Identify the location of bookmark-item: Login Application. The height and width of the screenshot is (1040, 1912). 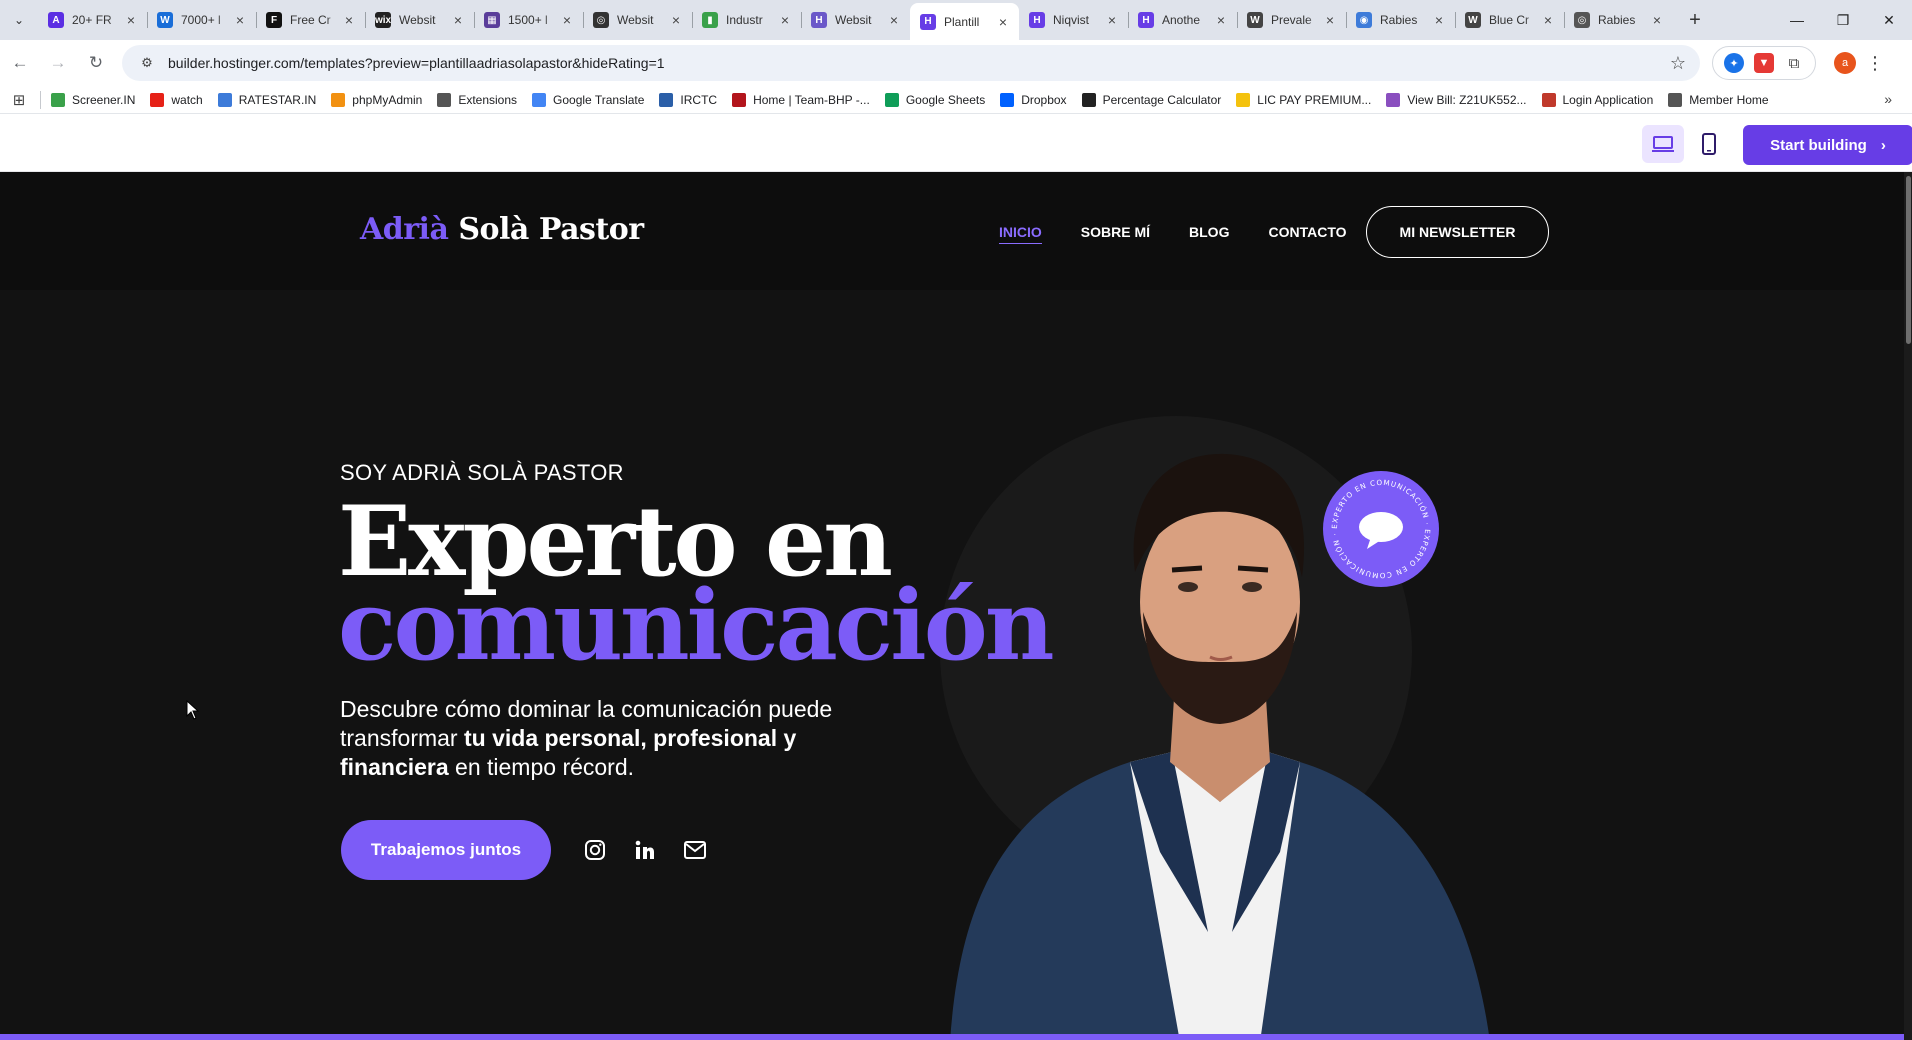
(1597, 99).